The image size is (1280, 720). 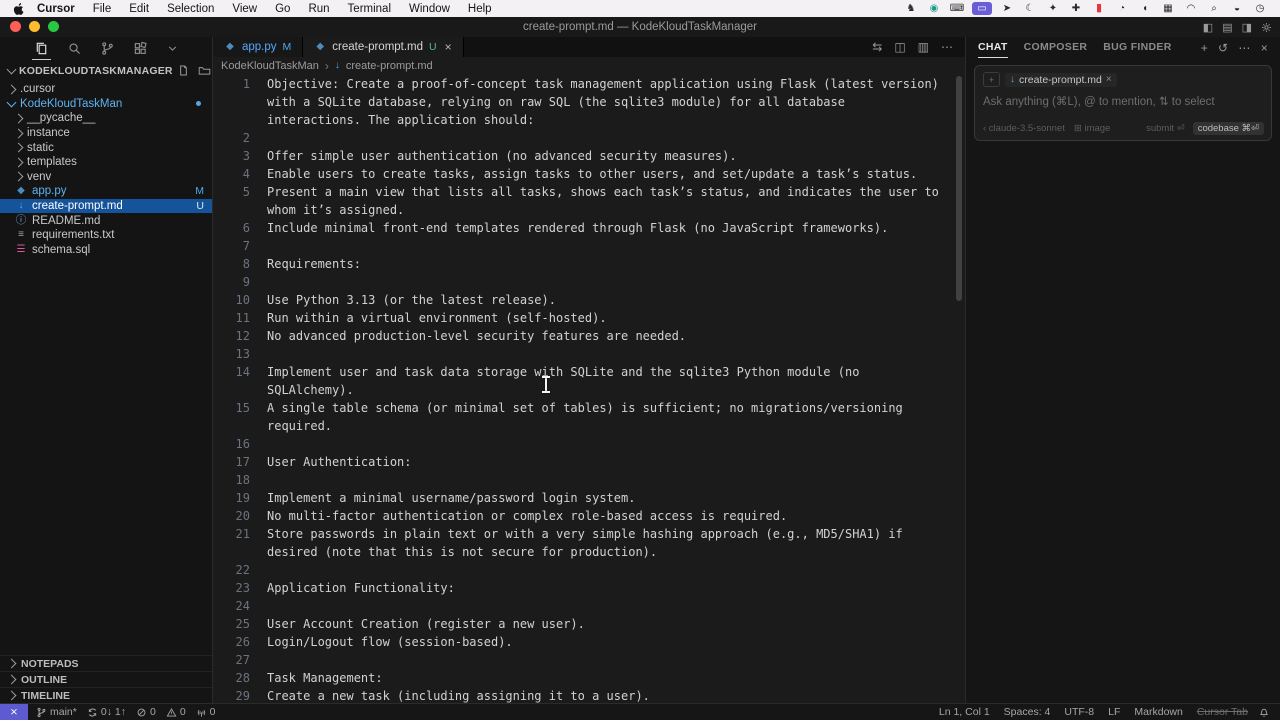 What do you see at coordinates (589, 246) in the screenshot?
I see `code-line: 7` at bounding box center [589, 246].